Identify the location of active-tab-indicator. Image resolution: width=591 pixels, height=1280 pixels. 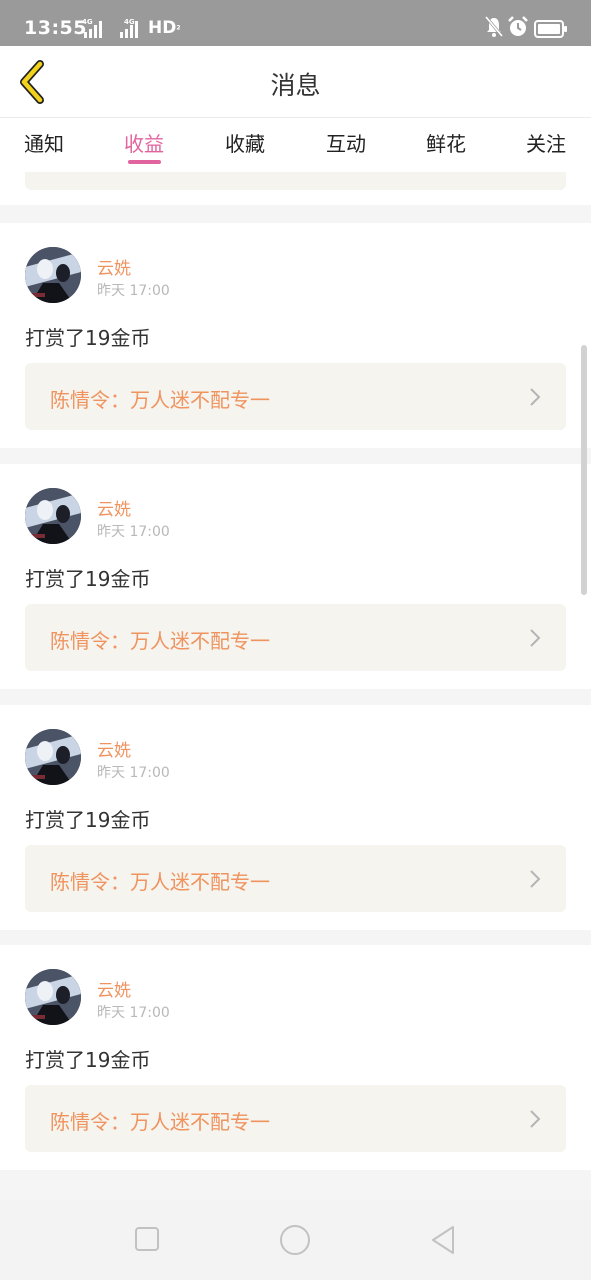
(144, 162).